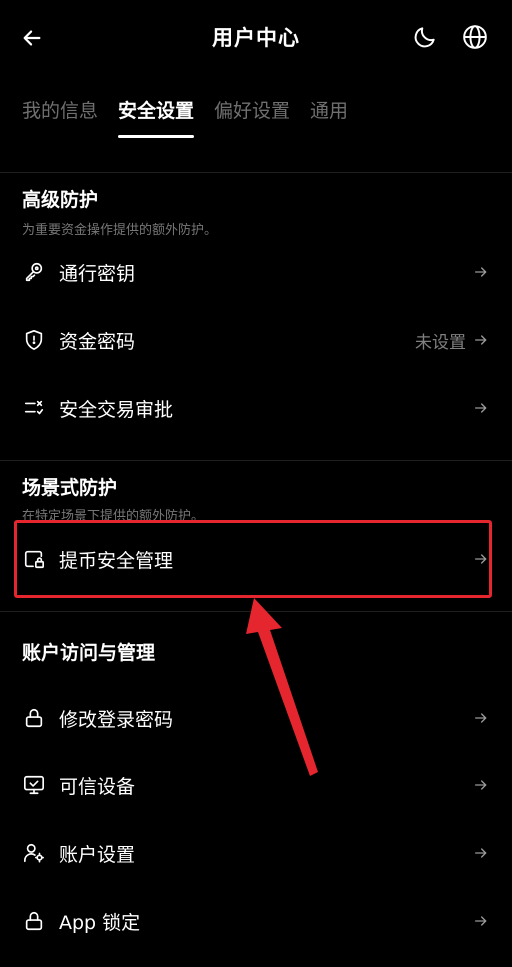 This screenshot has height=967, width=512. I want to click on section-title-advanced: 高级防护, so click(60, 200).